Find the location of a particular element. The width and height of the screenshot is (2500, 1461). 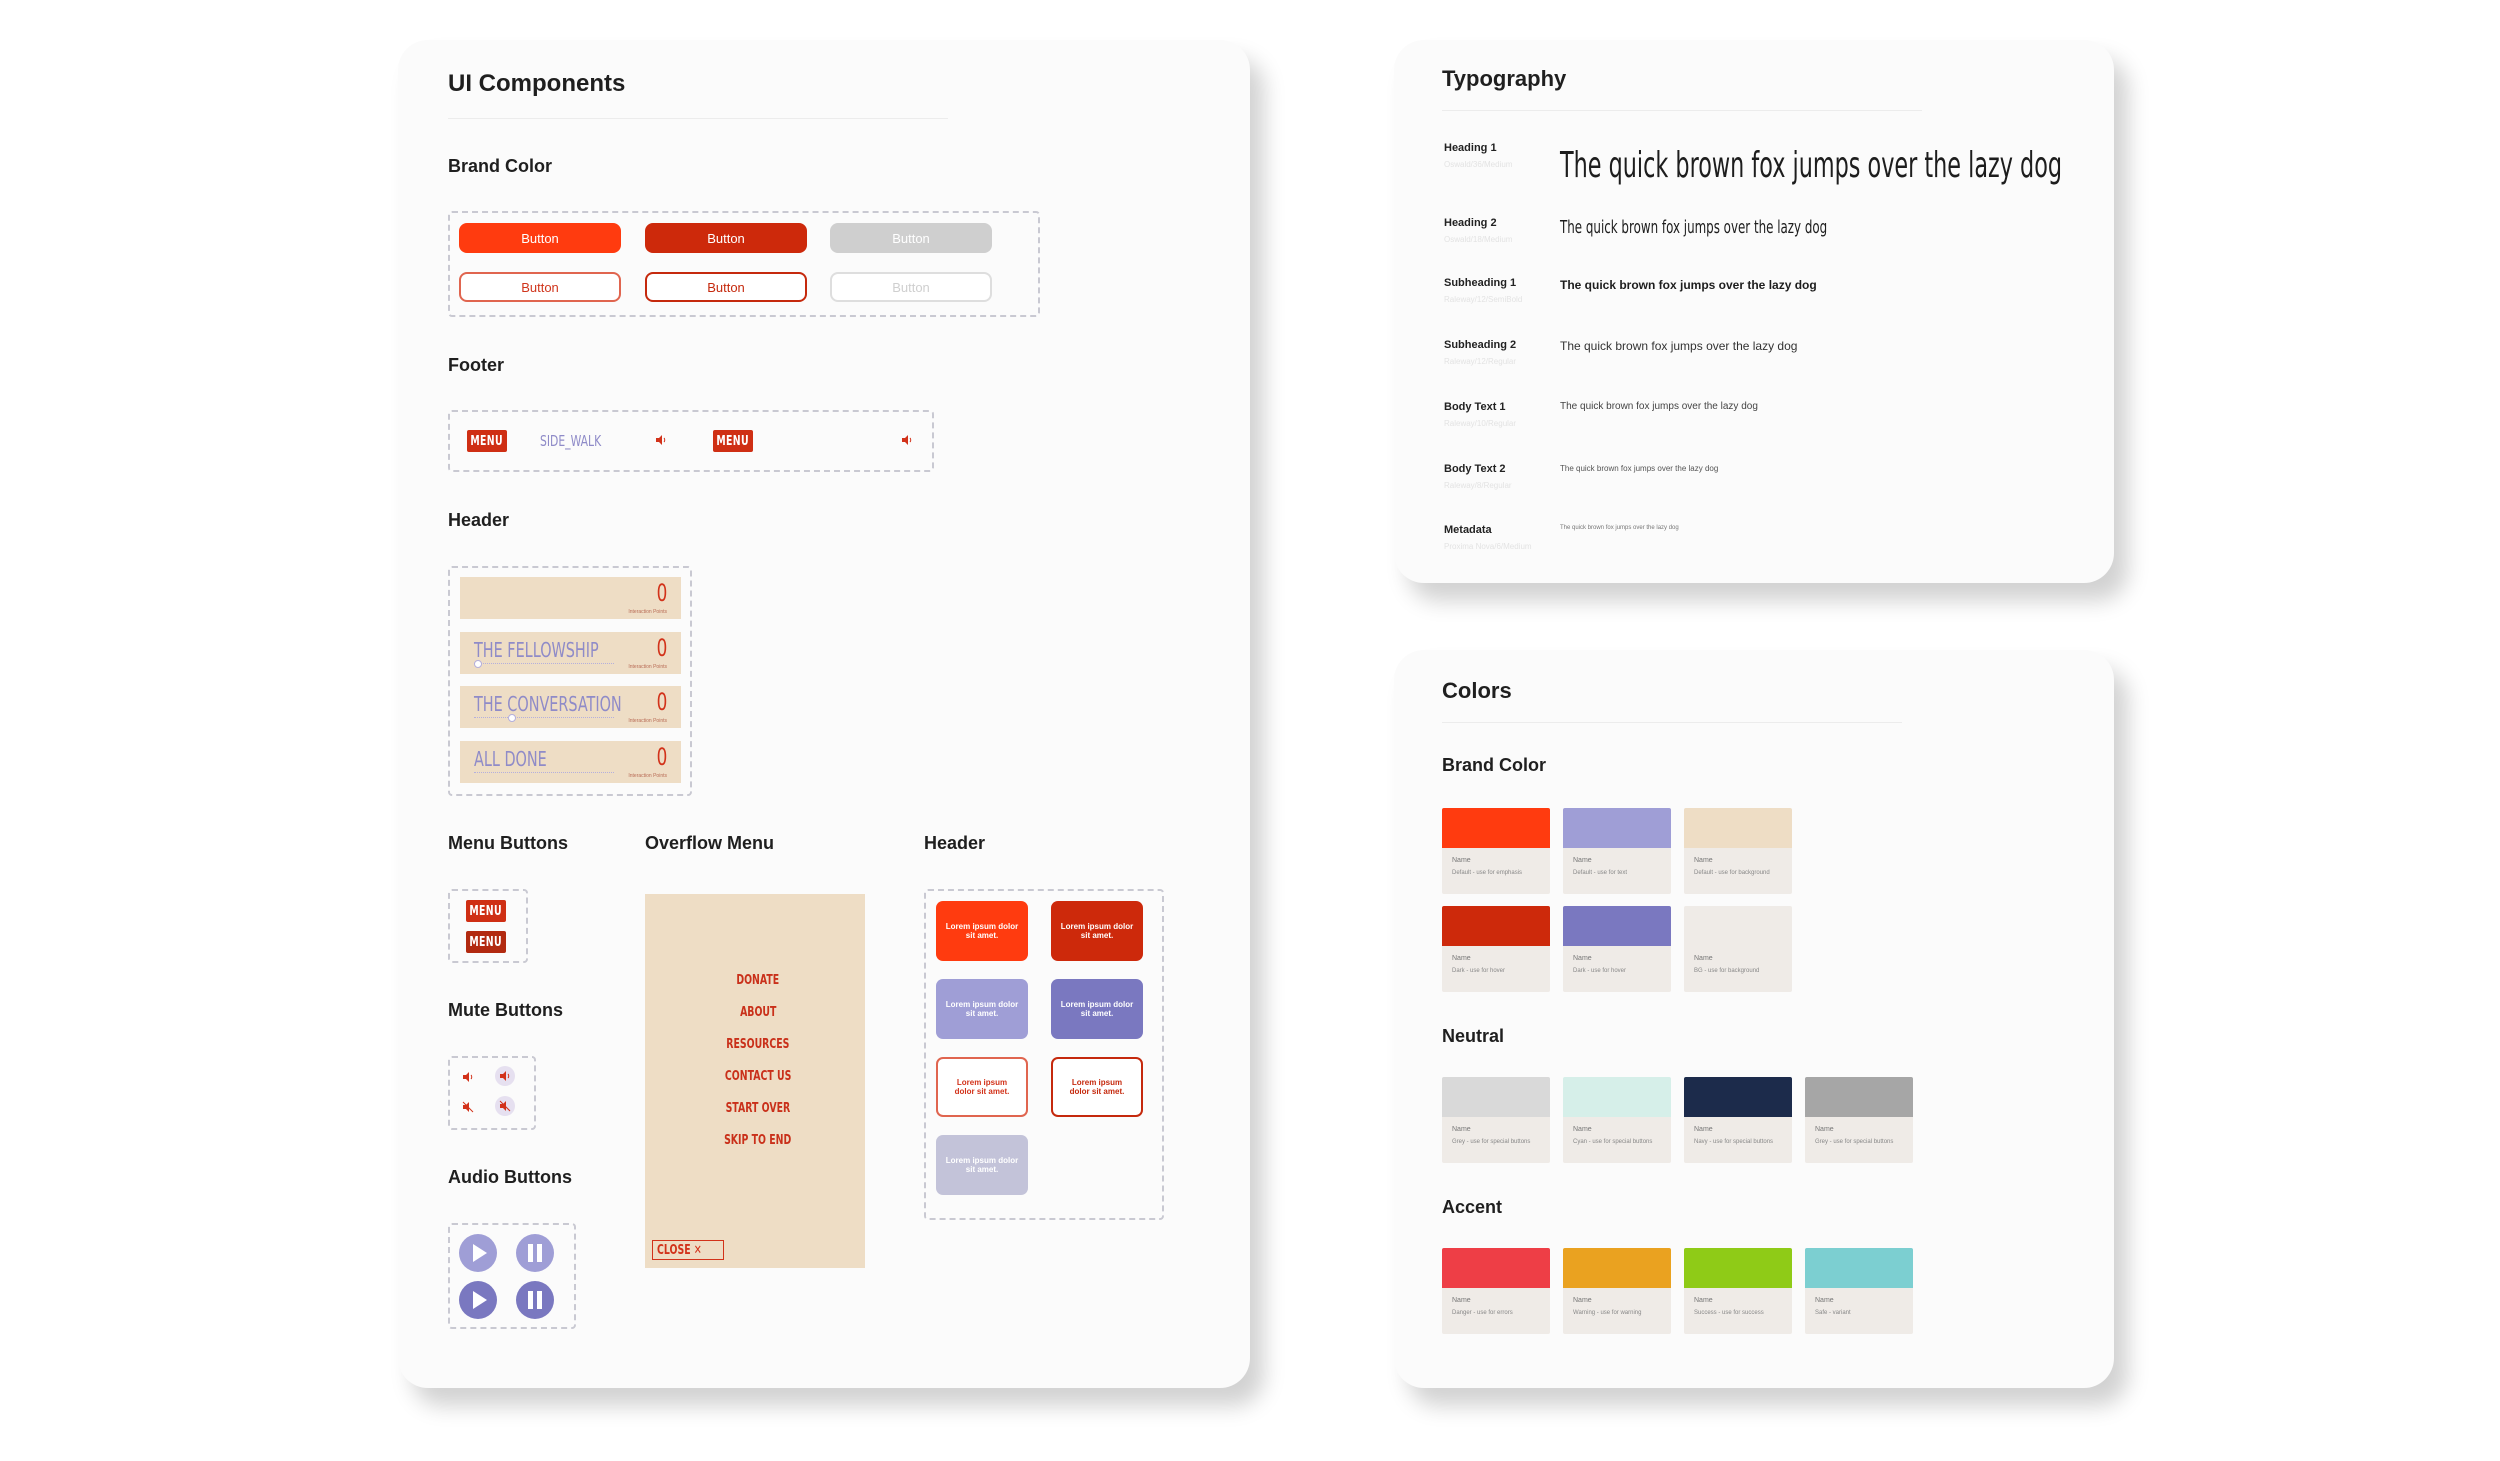

brand-swatch: Name Dark - use for hover is located at coordinates (1617, 949).